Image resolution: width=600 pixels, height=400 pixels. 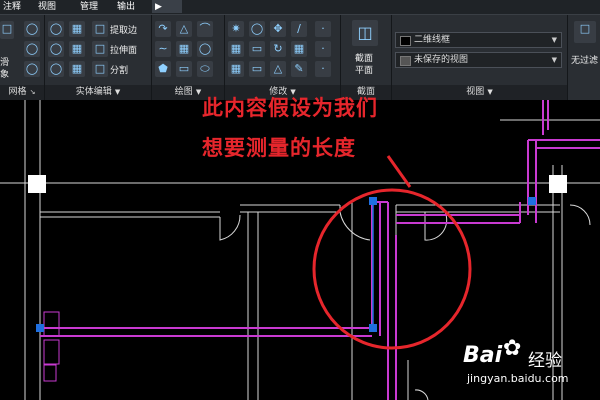 What do you see at coordinates (167, 6) in the screenshot?
I see `video-icon: ▶` at bounding box center [167, 6].